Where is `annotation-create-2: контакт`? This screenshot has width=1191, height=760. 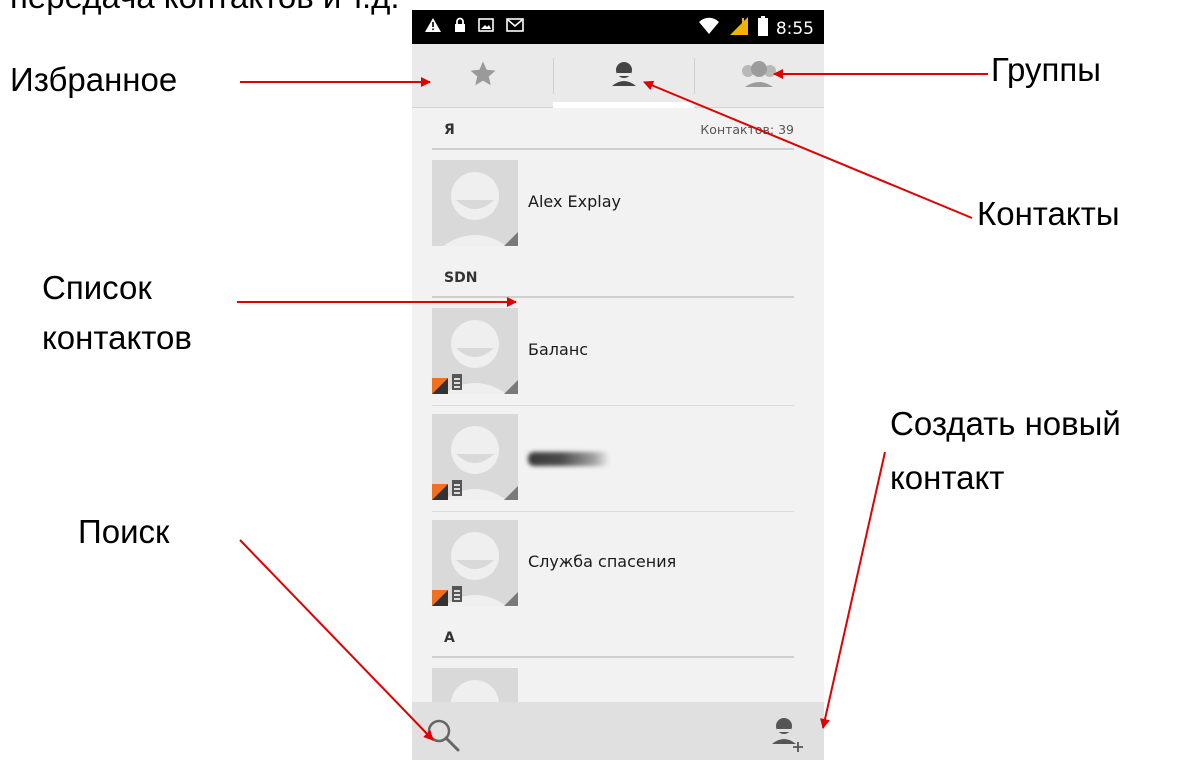 annotation-create-2: контакт is located at coordinates (947, 477).